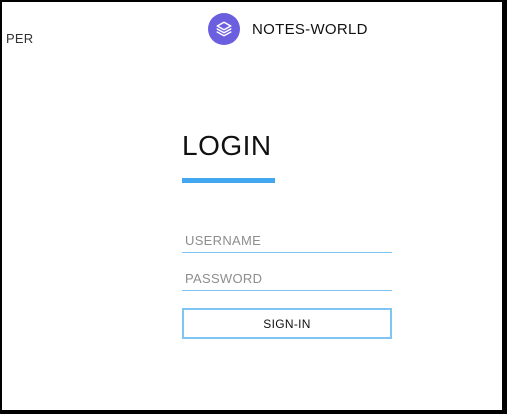  I want to click on brand-name: NOTES-WORLD, so click(310, 29).